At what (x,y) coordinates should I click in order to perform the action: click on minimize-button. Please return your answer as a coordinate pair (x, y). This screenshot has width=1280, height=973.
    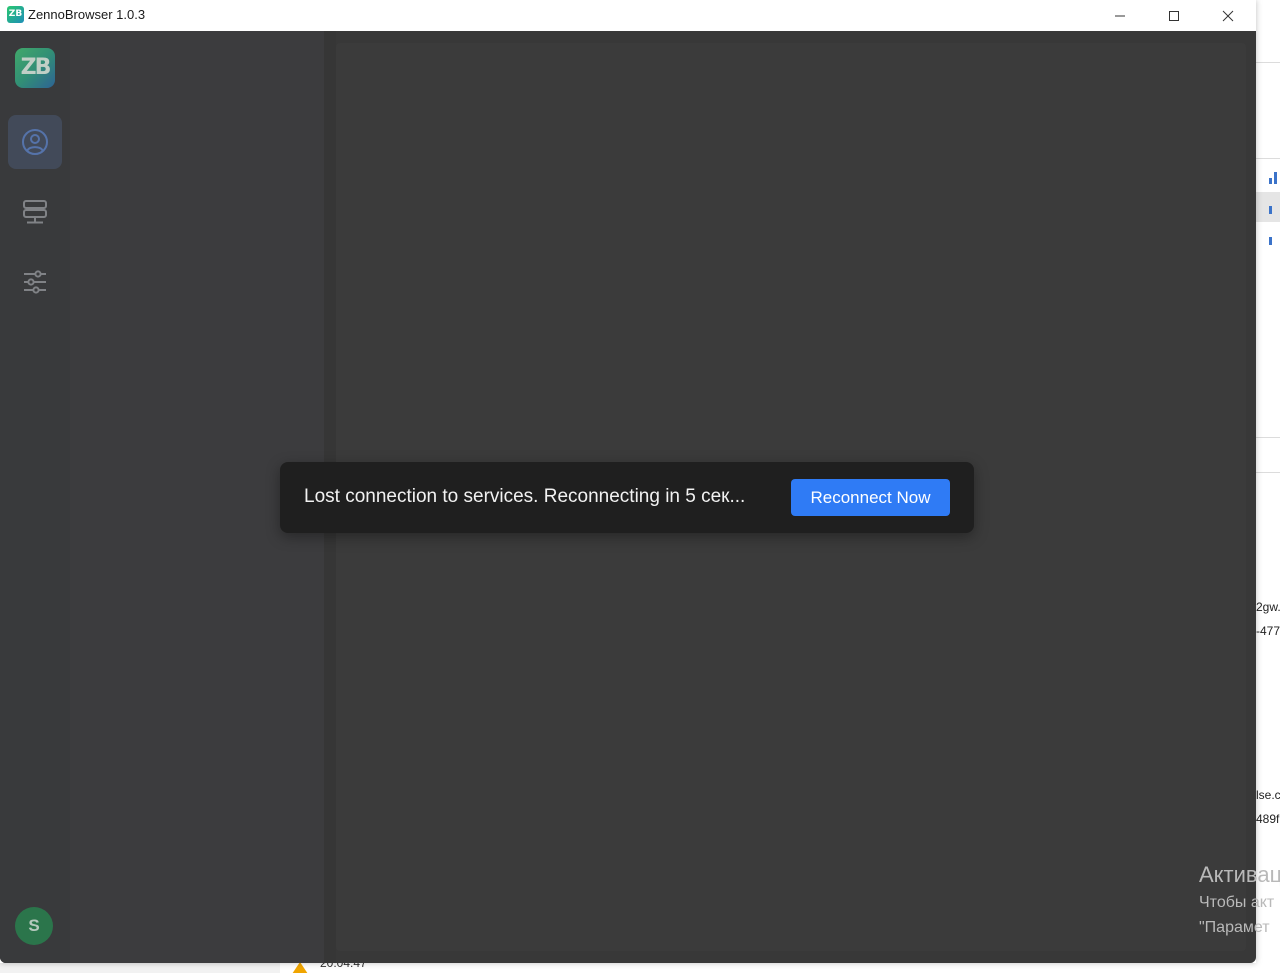
    Looking at the image, I should click on (1120, 15).